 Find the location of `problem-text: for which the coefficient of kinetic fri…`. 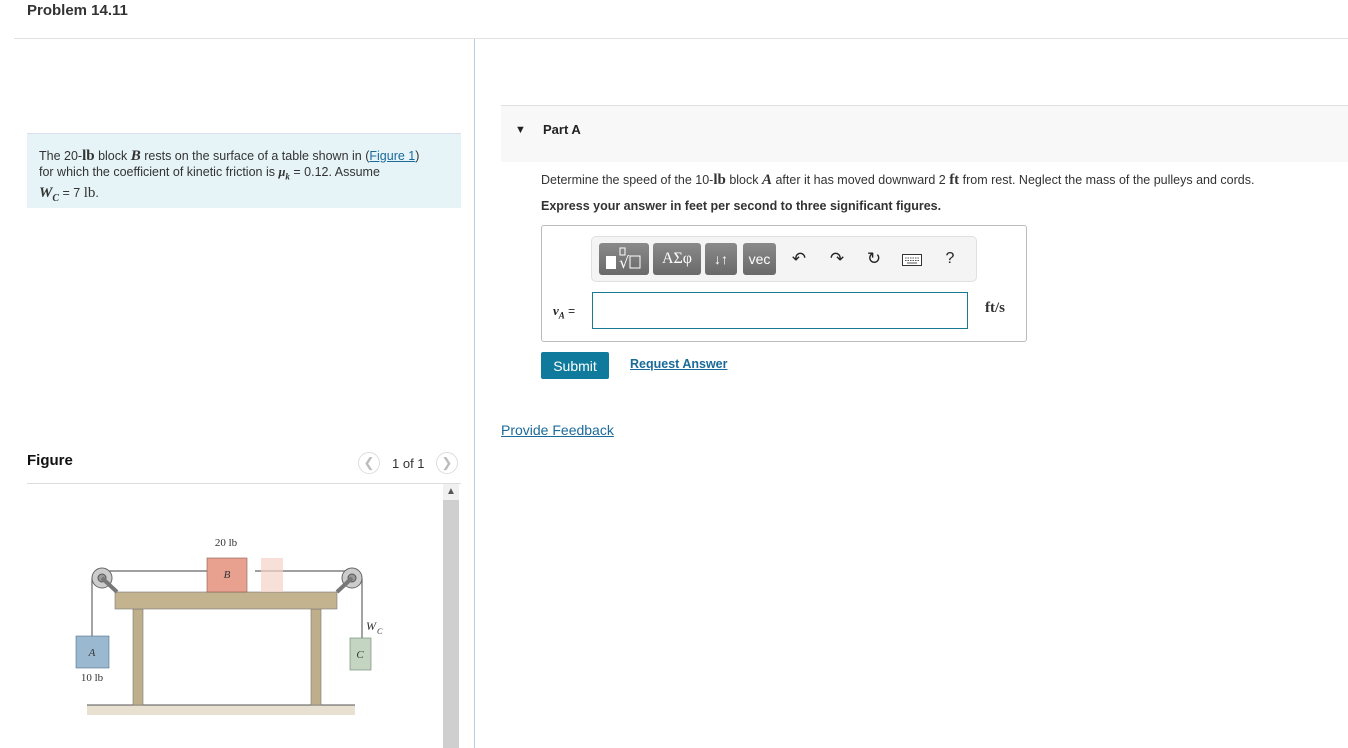

problem-text: for which the coefficient of kinetic fri… is located at coordinates (159, 172).